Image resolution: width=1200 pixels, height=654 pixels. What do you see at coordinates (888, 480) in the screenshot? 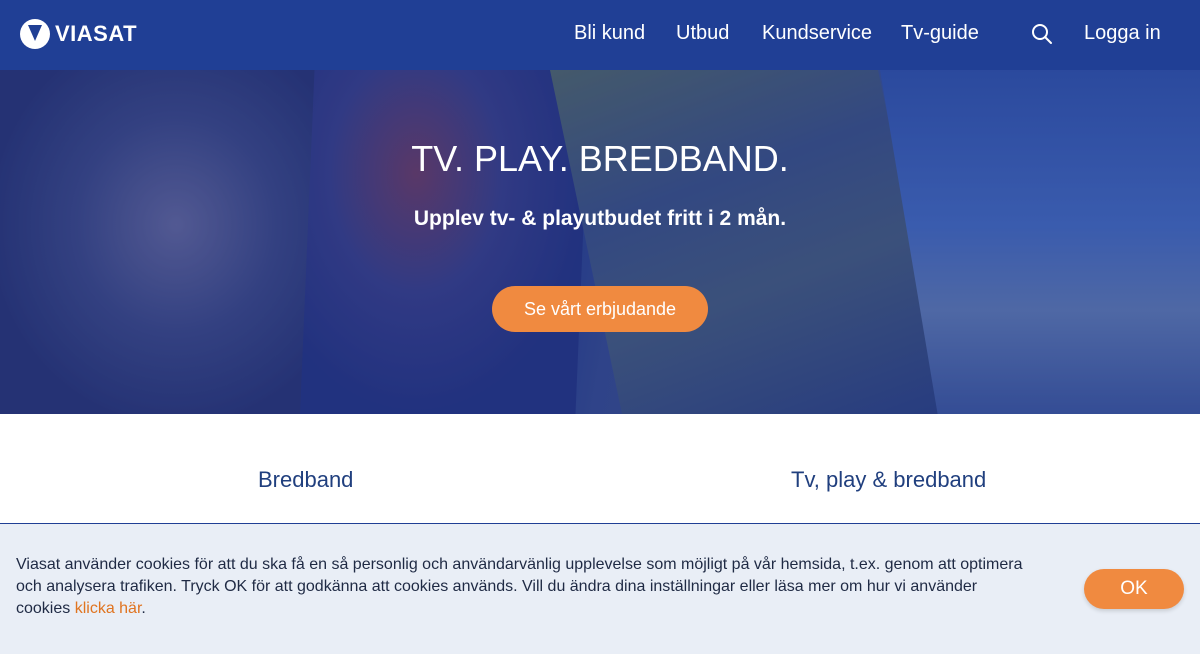
I see `tab-tv-play-bredband: Tv, play & bredband` at bounding box center [888, 480].